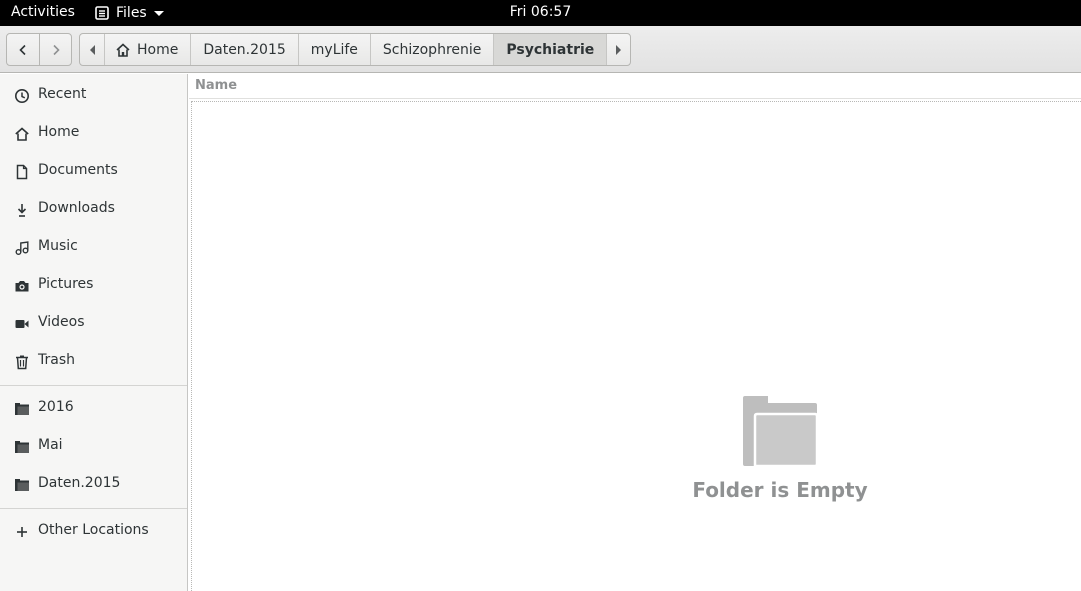 This screenshot has width=1081, height=591. I want to click on sidebar-item-label: Daten.2015, so click(79, 483).